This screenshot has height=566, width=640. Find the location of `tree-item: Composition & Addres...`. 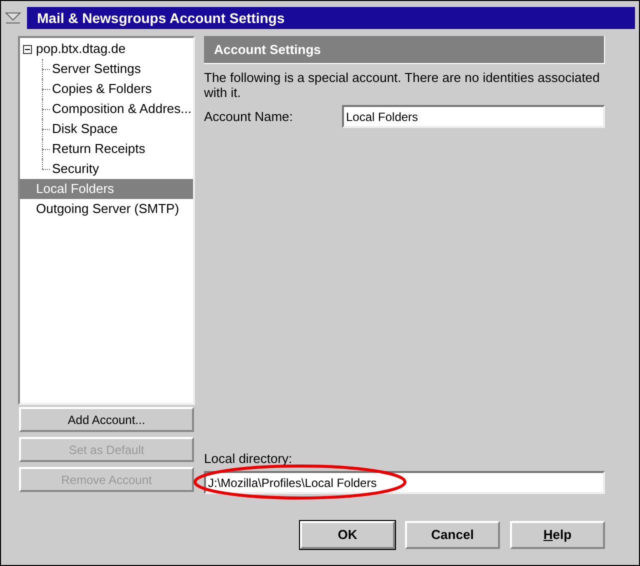

tree-item: Composition & Addres... is located at coordinates (106, 109).